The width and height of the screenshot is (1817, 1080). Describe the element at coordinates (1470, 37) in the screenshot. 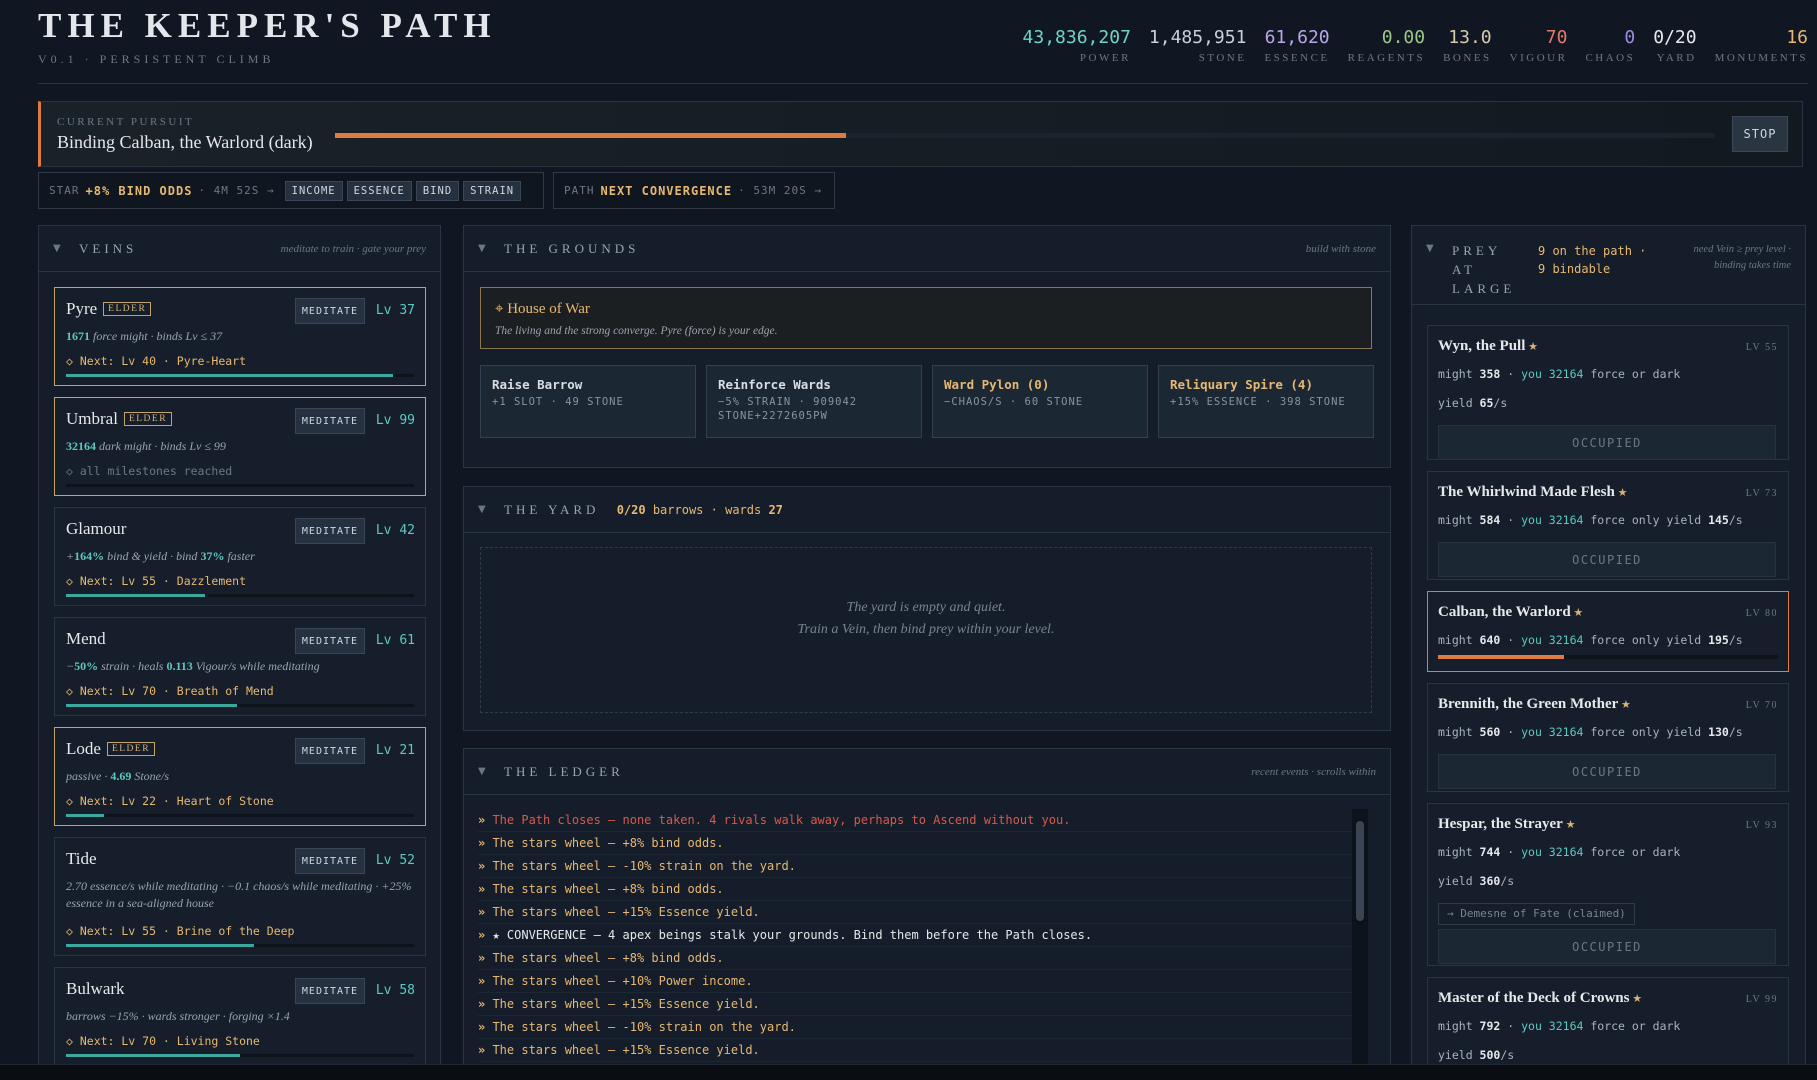

I see `stat-value: 13.0` at that location.